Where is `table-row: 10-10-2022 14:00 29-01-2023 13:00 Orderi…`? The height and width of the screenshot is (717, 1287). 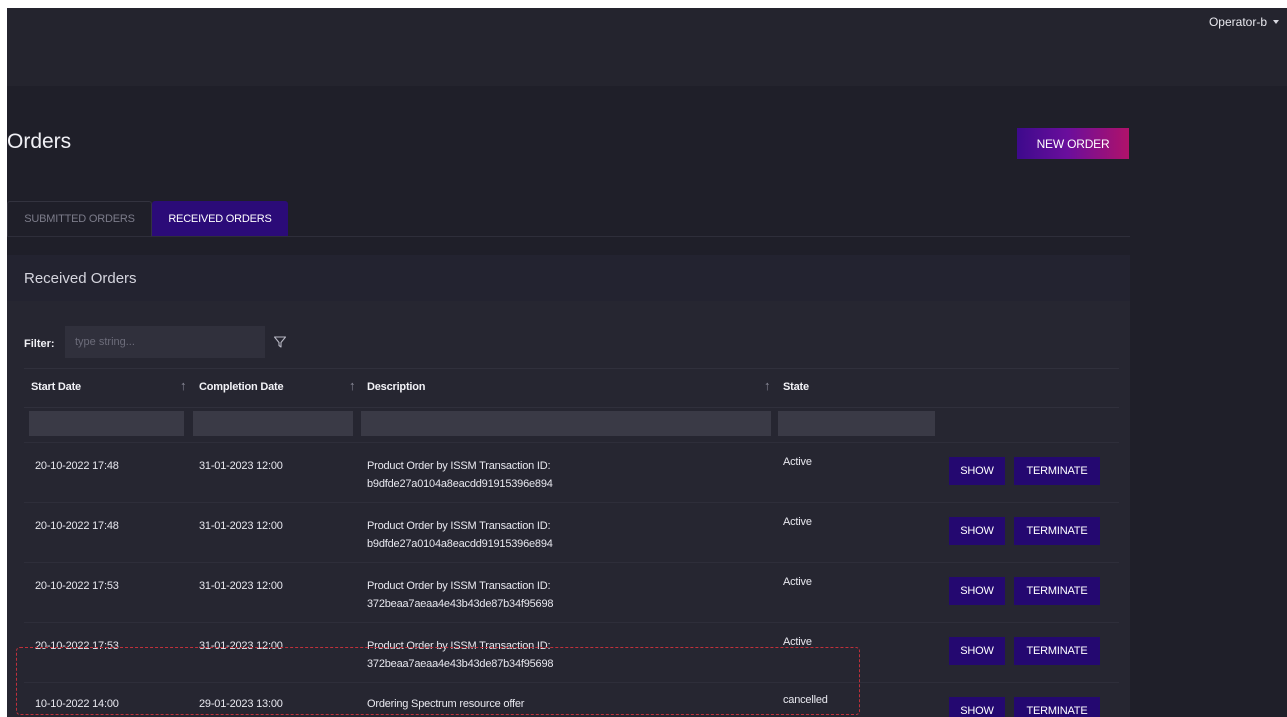 table-row: 10-10-2022 14:00 29-01-2023 13:00 Orderi… is located at coordinates (571, 699).